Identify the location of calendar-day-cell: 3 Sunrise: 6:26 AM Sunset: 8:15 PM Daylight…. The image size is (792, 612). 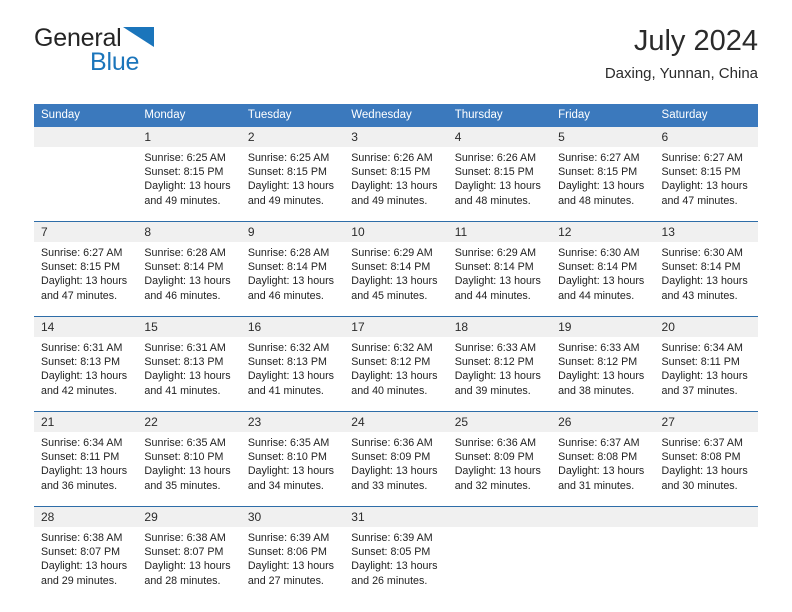
(396, 174).